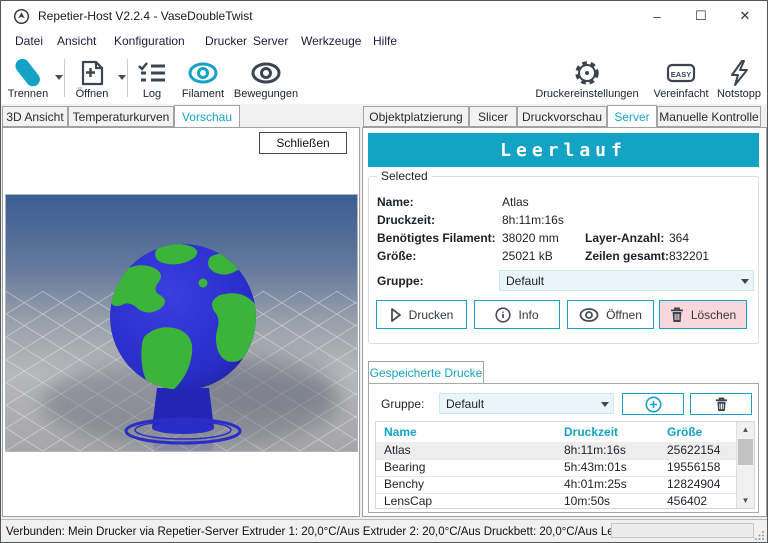 Image resolution: width=768 pixels, height=543 pixels. What do you see at coordinates (556, 468) in the screenshot?
I see `table-row-bearing: Bearing 5h:43m:01s 19556158` at bounding box center [556, 468].